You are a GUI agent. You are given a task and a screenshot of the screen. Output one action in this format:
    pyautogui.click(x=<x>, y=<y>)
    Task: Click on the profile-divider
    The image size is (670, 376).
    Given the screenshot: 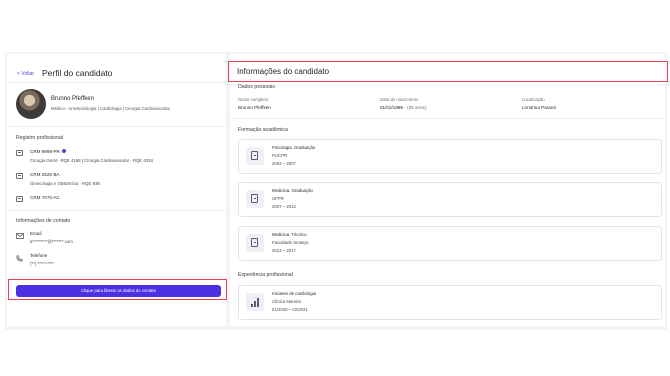 What is the action you would take?
    pyautogui.click(x=116, y=126)
    